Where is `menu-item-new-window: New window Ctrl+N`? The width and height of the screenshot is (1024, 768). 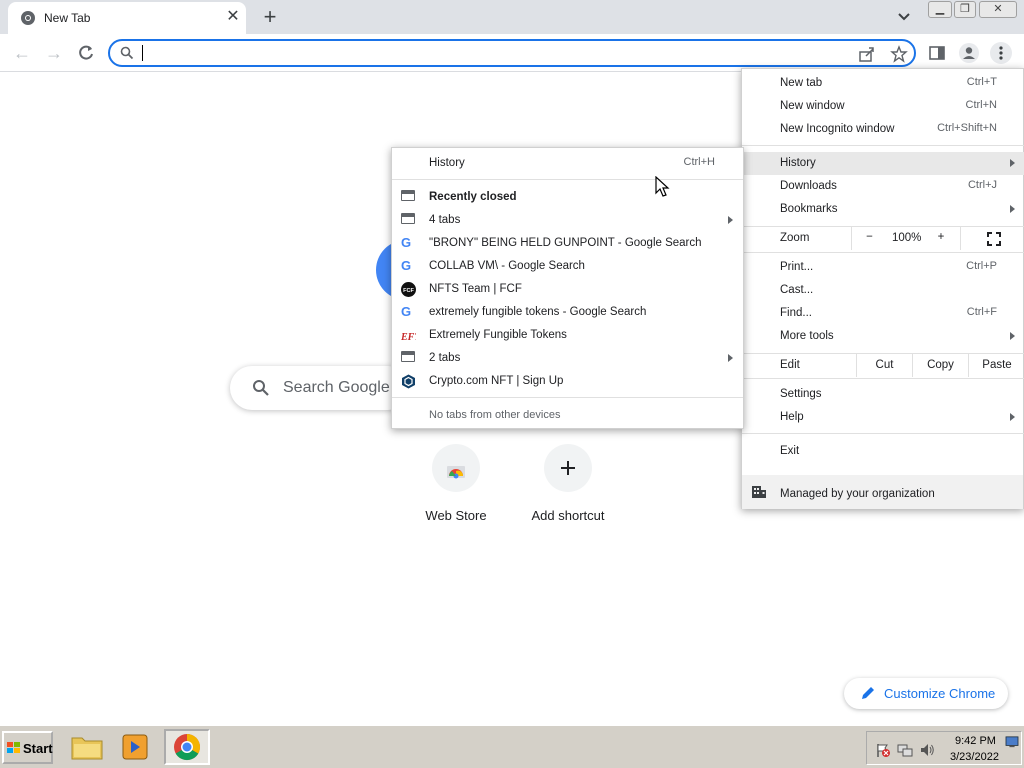 menu-item-new-window: New window Ctrl+N is located at coordinates (883, 106).